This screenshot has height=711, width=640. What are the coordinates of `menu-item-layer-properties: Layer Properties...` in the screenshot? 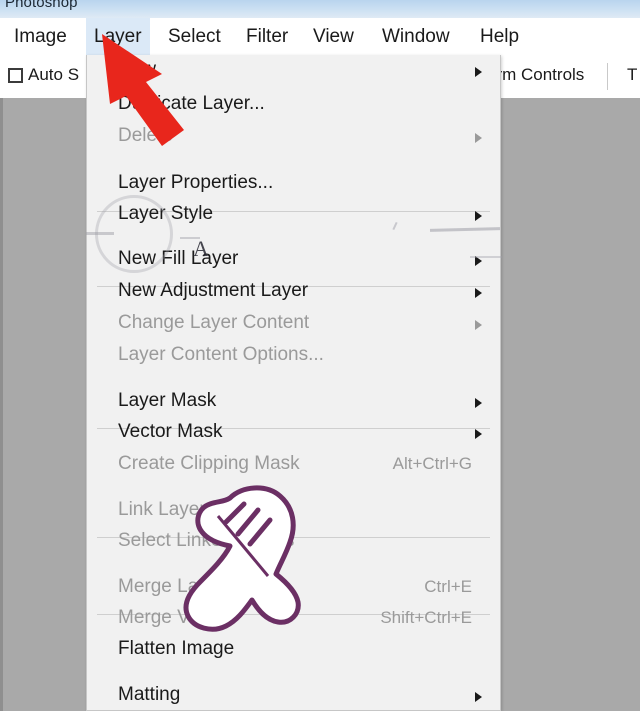 It's located at (293, 184).